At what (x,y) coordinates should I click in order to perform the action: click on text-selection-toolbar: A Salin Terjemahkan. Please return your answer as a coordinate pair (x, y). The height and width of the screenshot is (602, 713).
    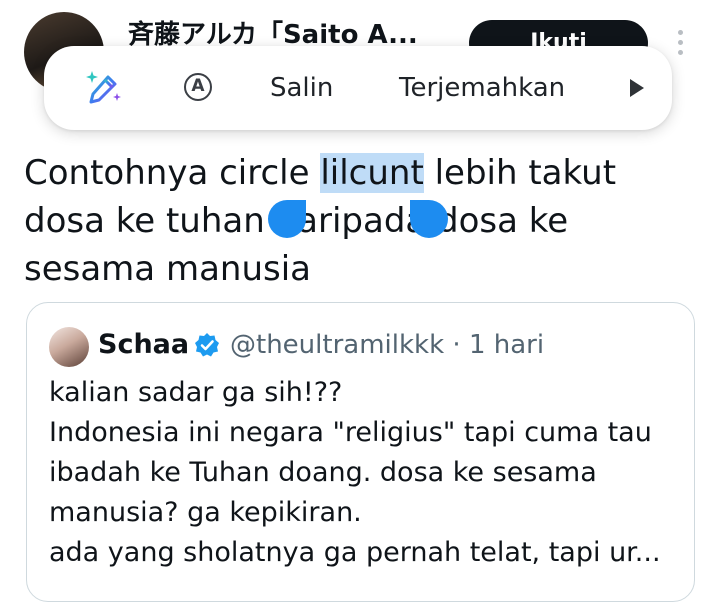
    Looking at the image, I should click on (358, 88).